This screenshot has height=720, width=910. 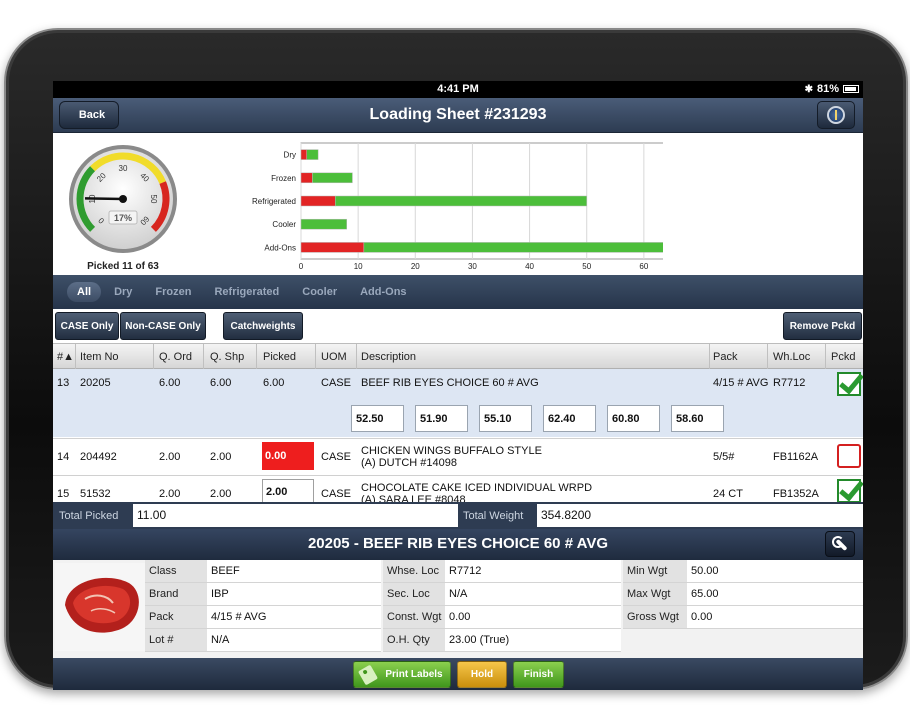 What do you see at coordinates (388, 357) in the screenshot?
I see `column-header: Description` at bounding box center [388, 357].